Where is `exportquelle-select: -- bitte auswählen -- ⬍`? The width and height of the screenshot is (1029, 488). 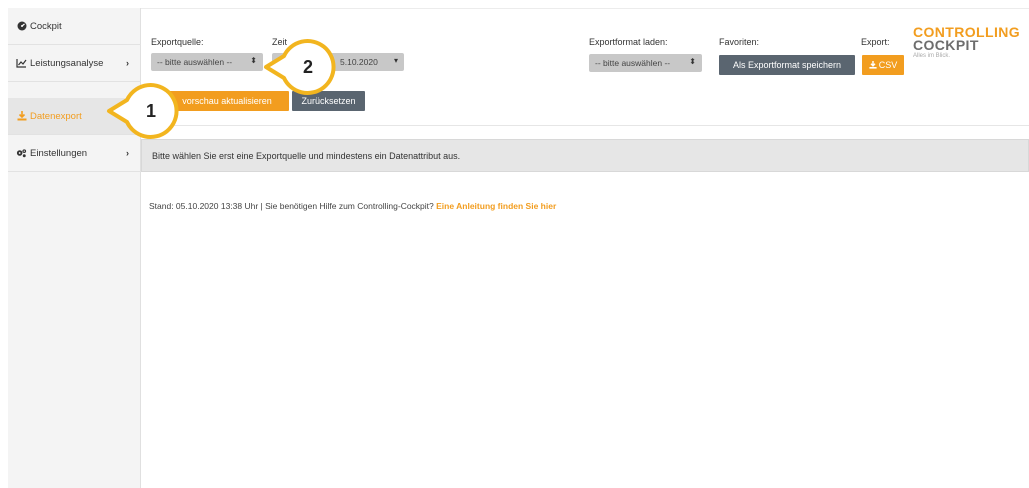
exportquelle-select: -- bitte auswählen -- ⬍ is located at coordinates (207, 62).